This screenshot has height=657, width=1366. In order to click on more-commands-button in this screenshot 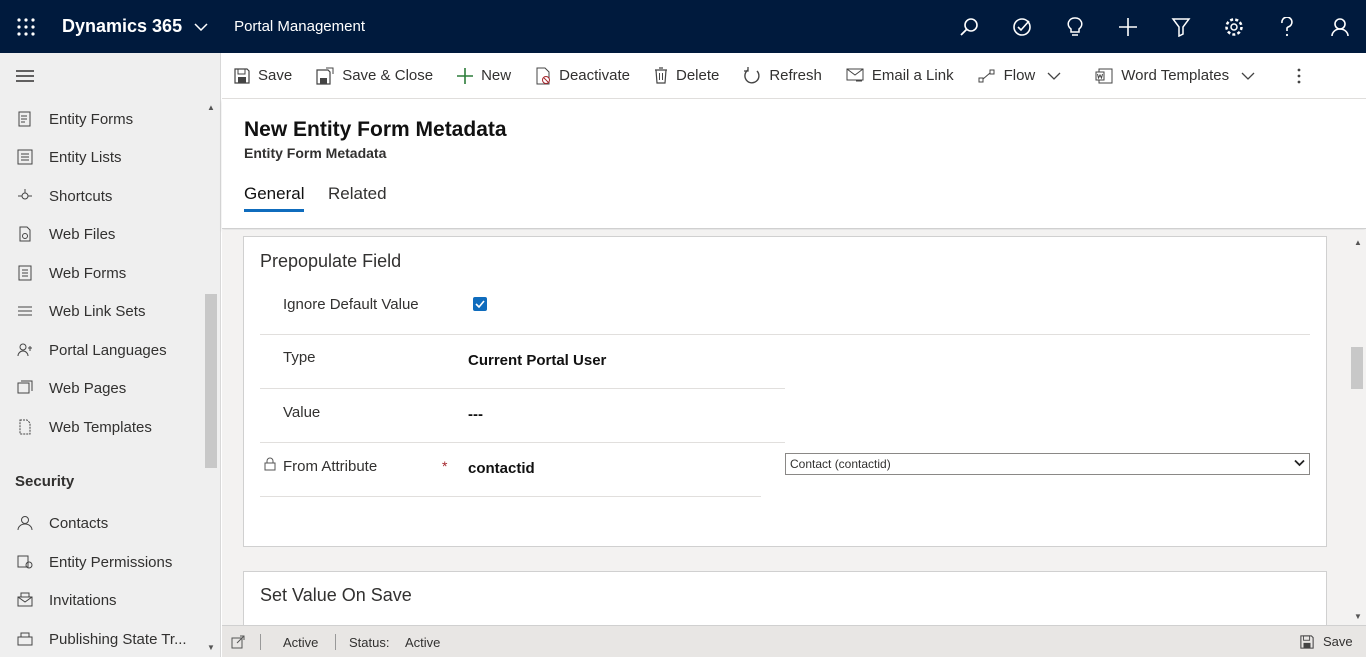, I will do `click(1303, 76)`.